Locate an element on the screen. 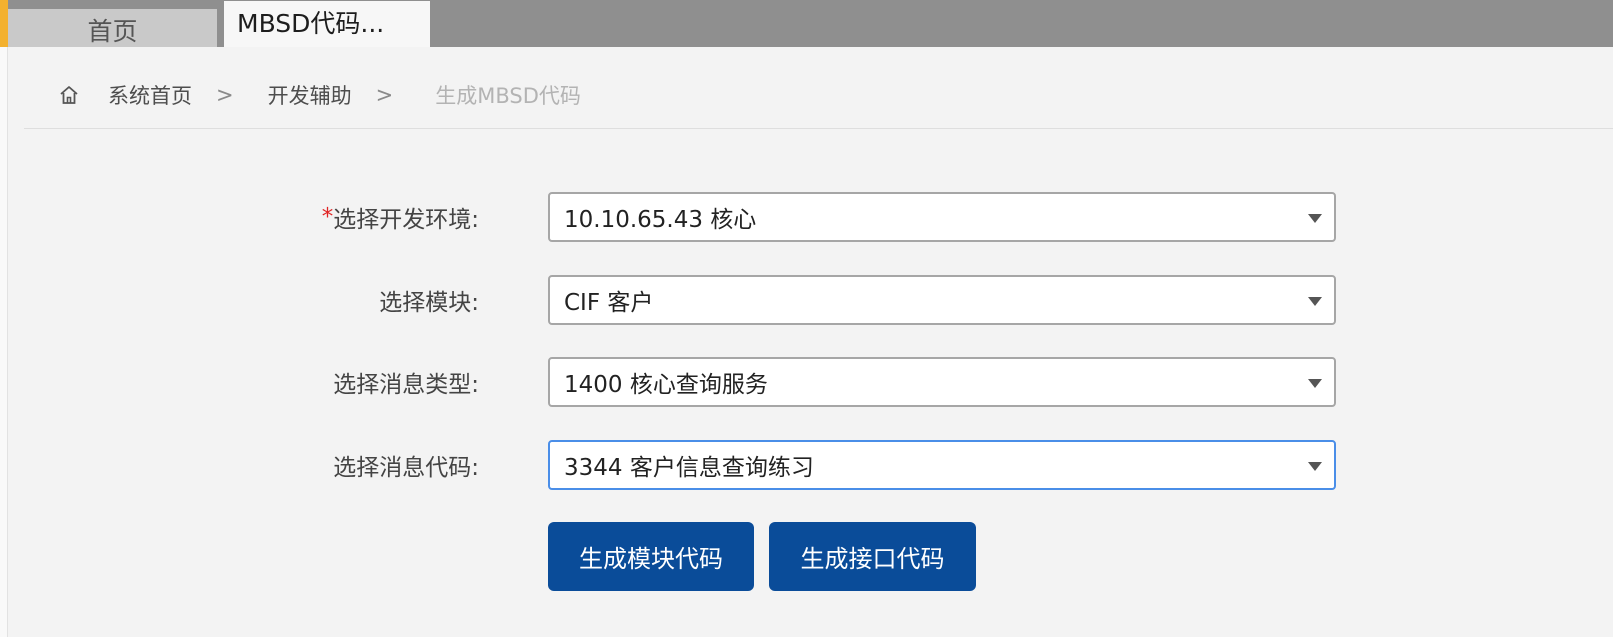  breadcrumb-divider is located at coordinates (818, 128).